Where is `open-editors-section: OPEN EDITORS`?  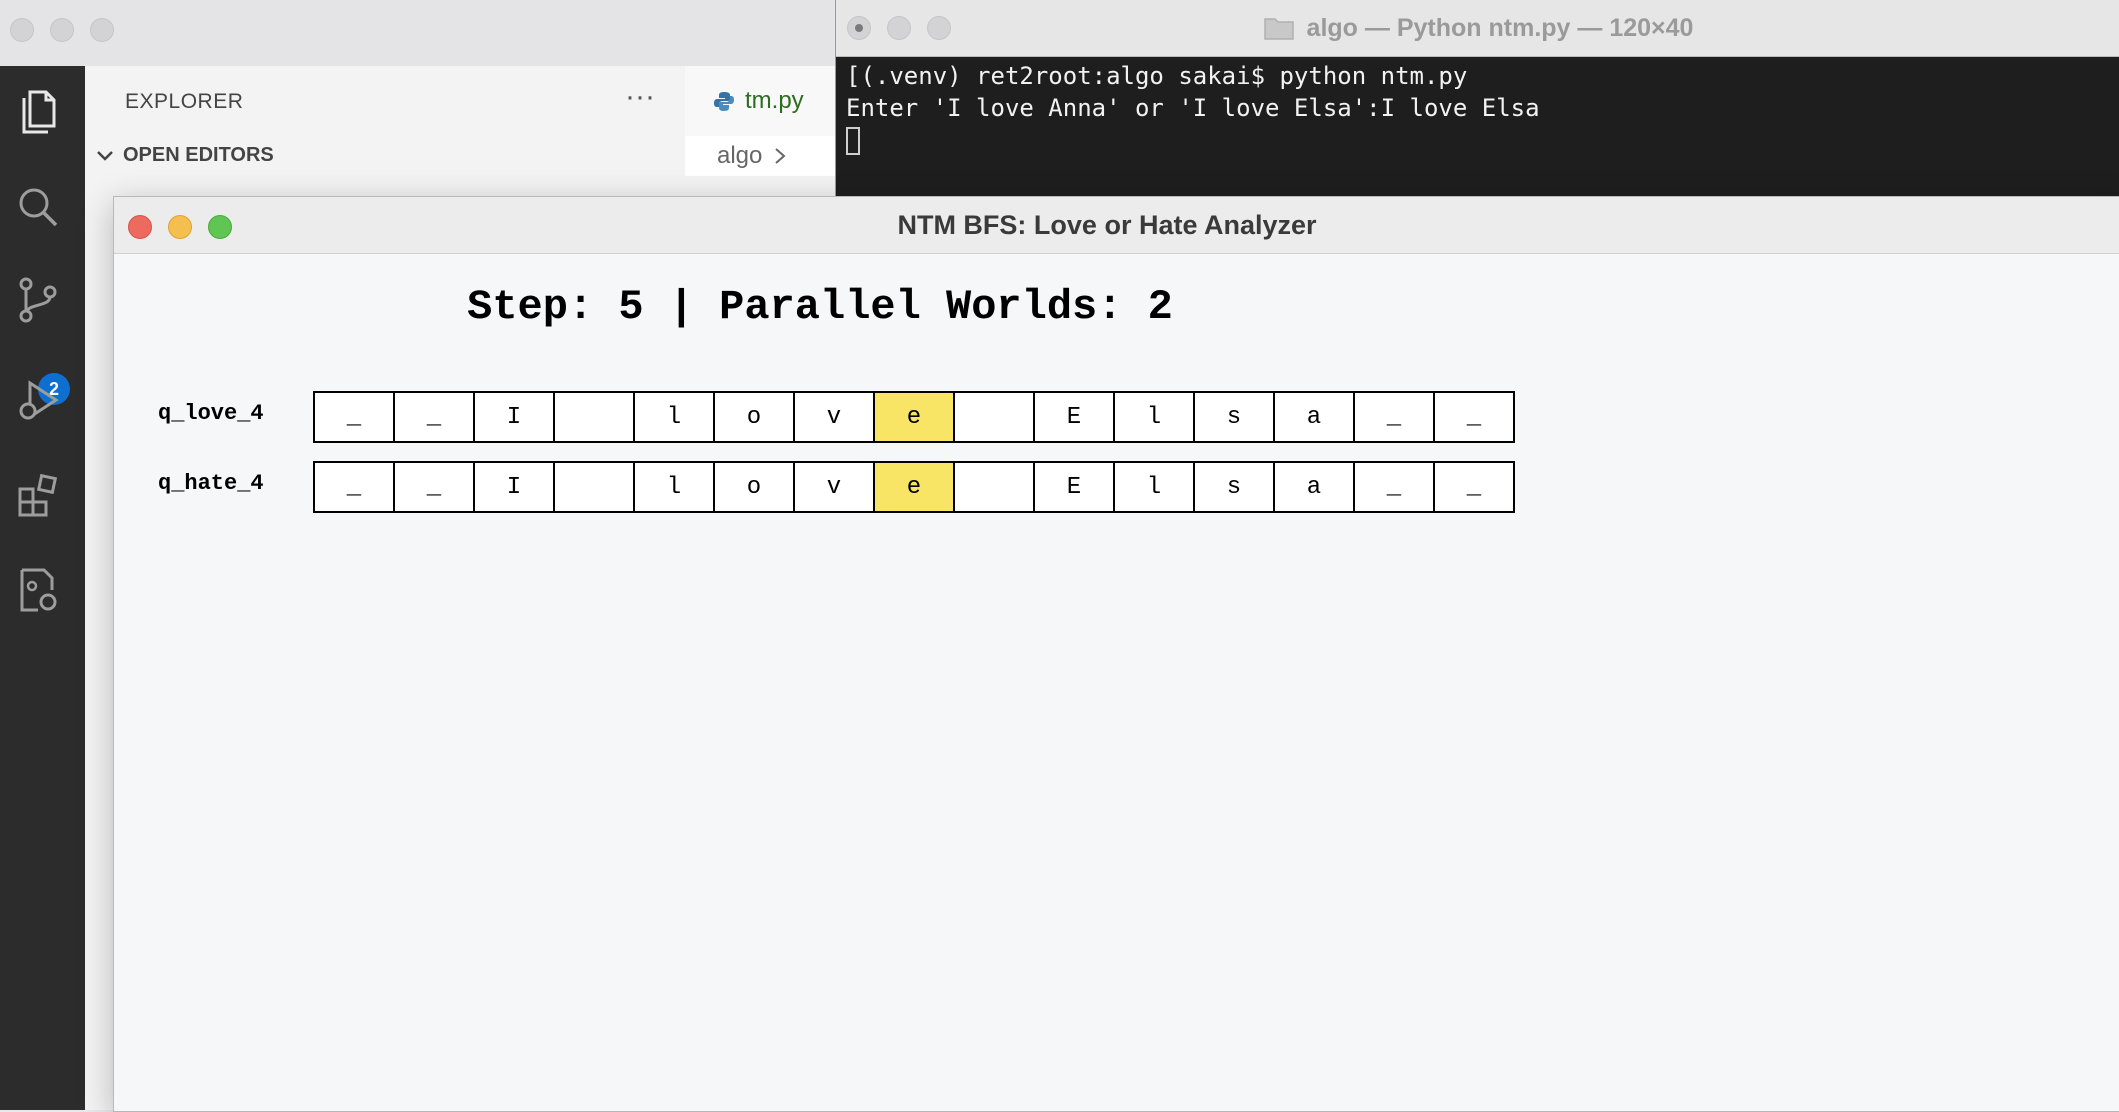 open-editors-section: OPEN EDITORS is located at coordinates (184, 155).